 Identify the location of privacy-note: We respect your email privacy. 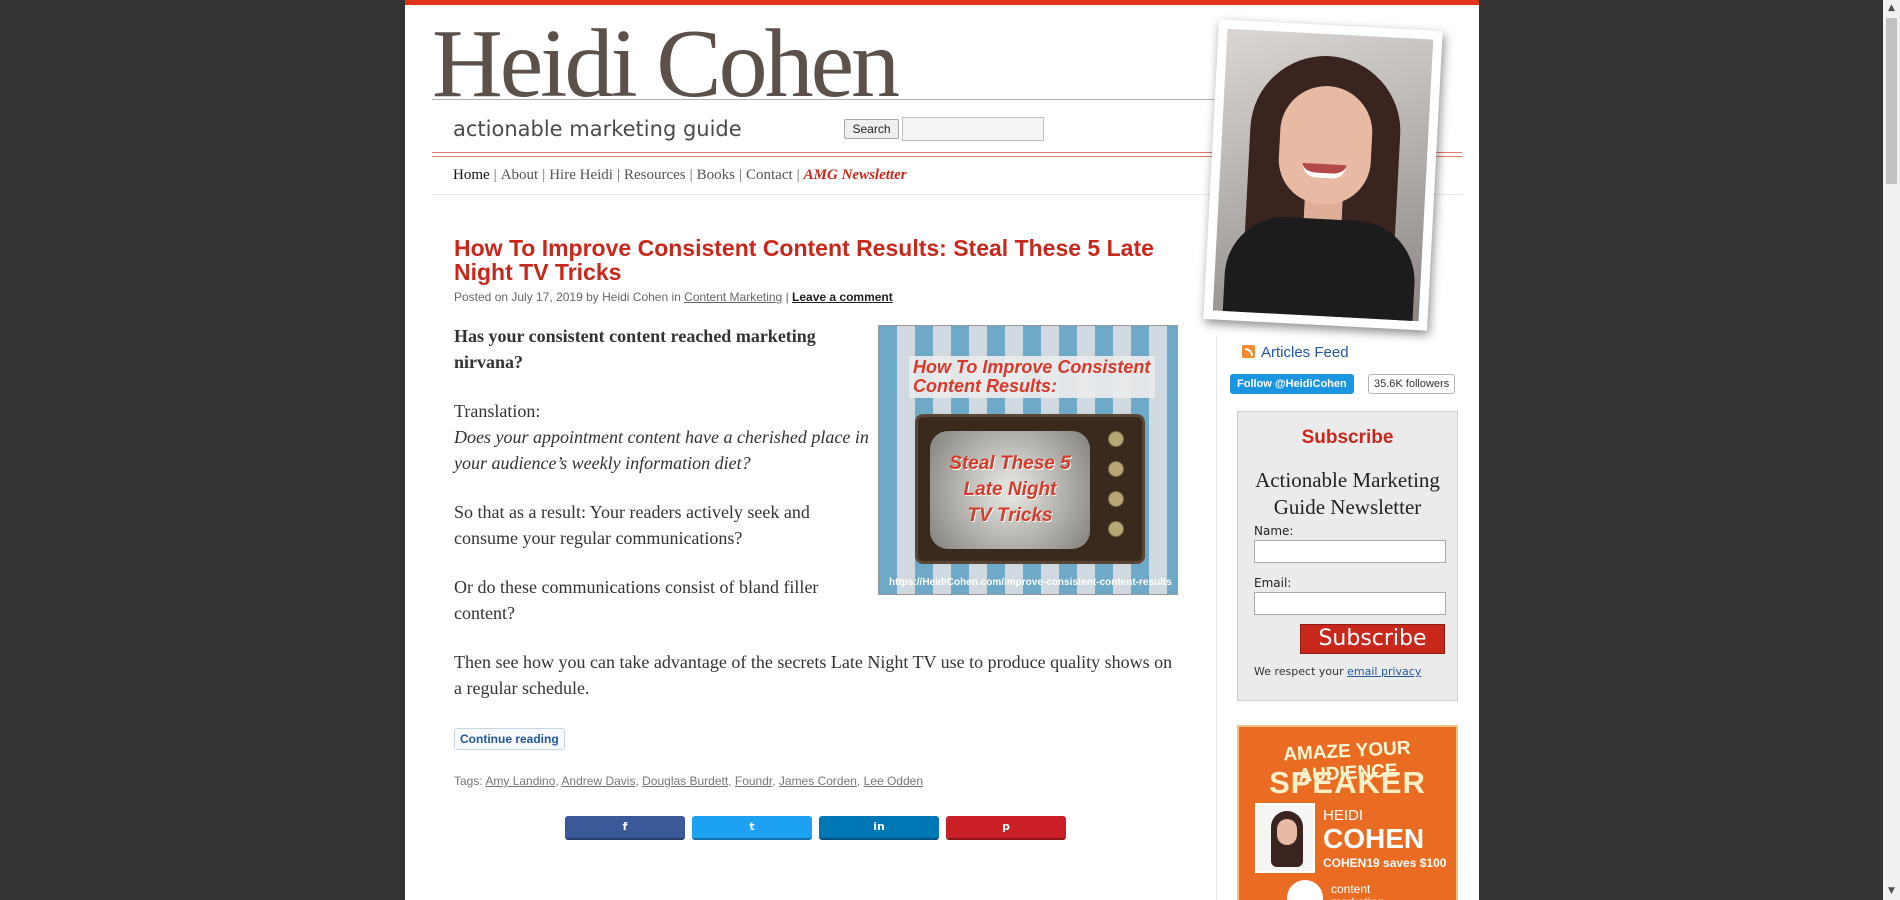
(1337, 671).